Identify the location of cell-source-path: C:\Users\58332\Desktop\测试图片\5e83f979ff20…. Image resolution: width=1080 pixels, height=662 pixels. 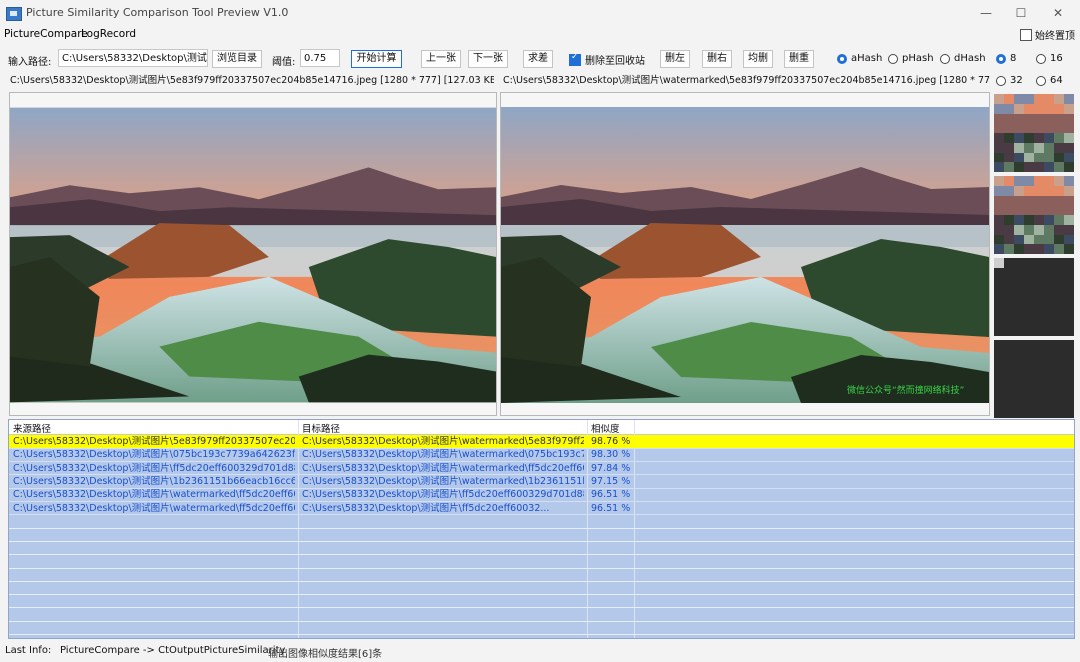
(154, 441).